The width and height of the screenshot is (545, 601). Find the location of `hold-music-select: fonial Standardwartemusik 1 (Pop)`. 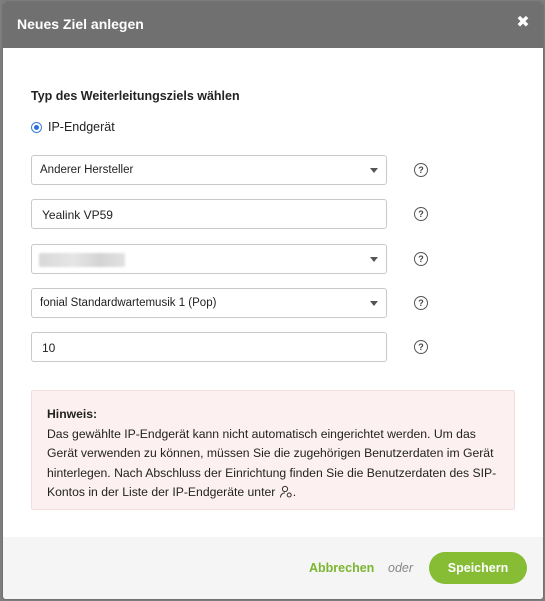

hold-music-select: fonial Standardwartemusik 1 (Pop) is located at coordinates (209, 303).